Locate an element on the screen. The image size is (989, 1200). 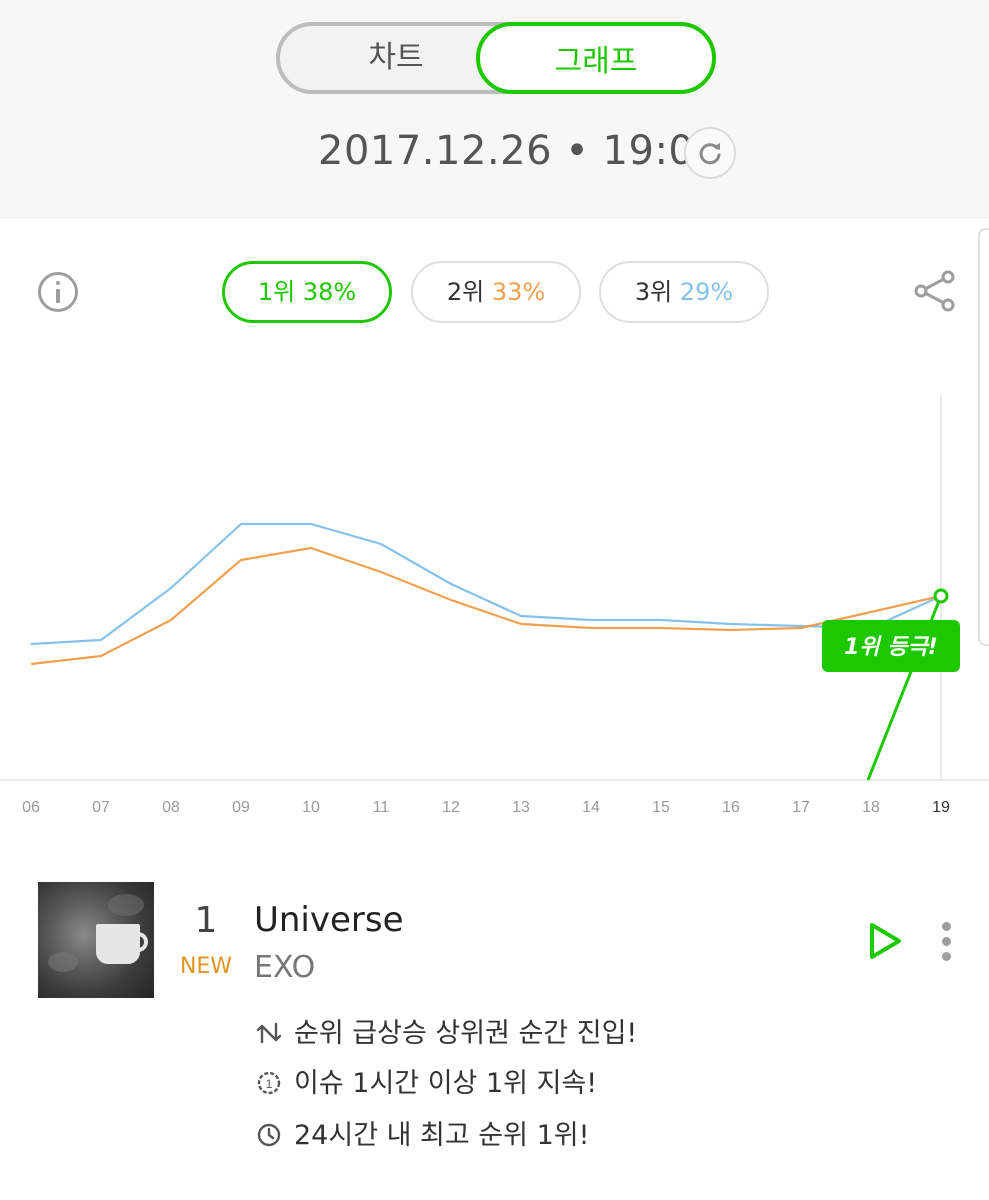
song-rank: 1 is located at coordinates (206, 920).